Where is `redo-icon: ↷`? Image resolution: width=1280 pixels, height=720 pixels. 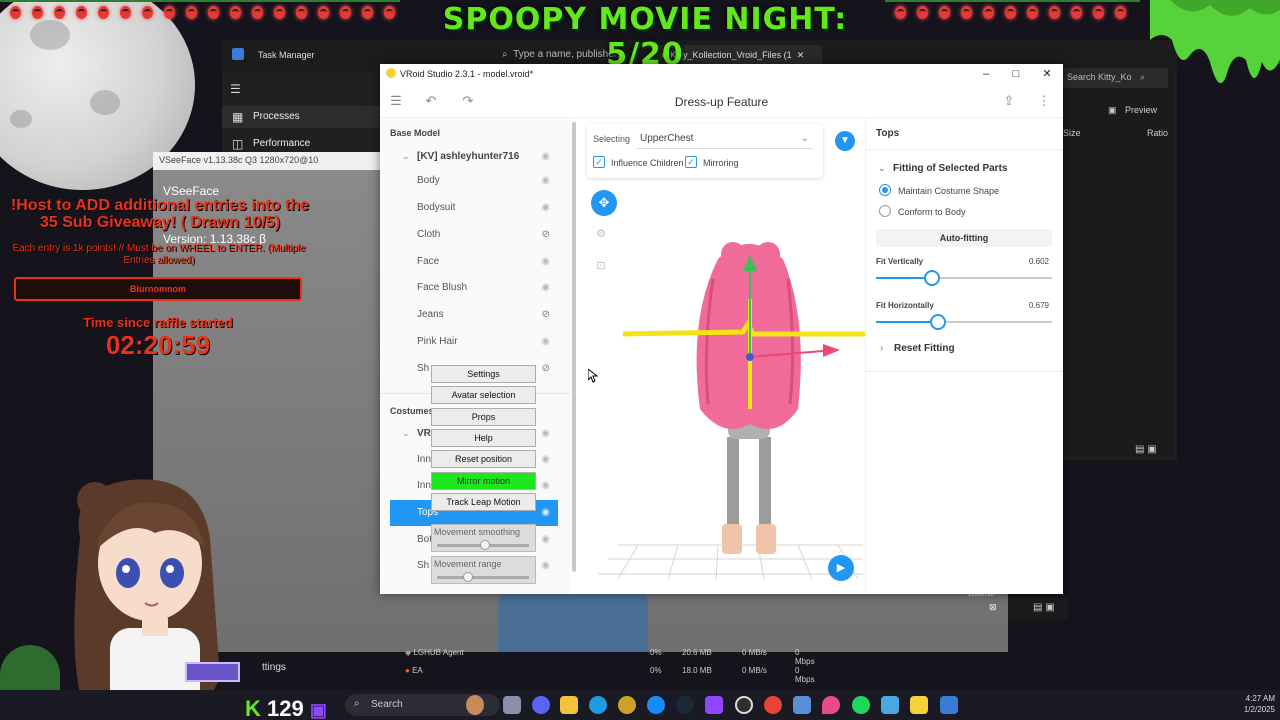
redo-icon: ↷ is located at coordinates (468, 101).